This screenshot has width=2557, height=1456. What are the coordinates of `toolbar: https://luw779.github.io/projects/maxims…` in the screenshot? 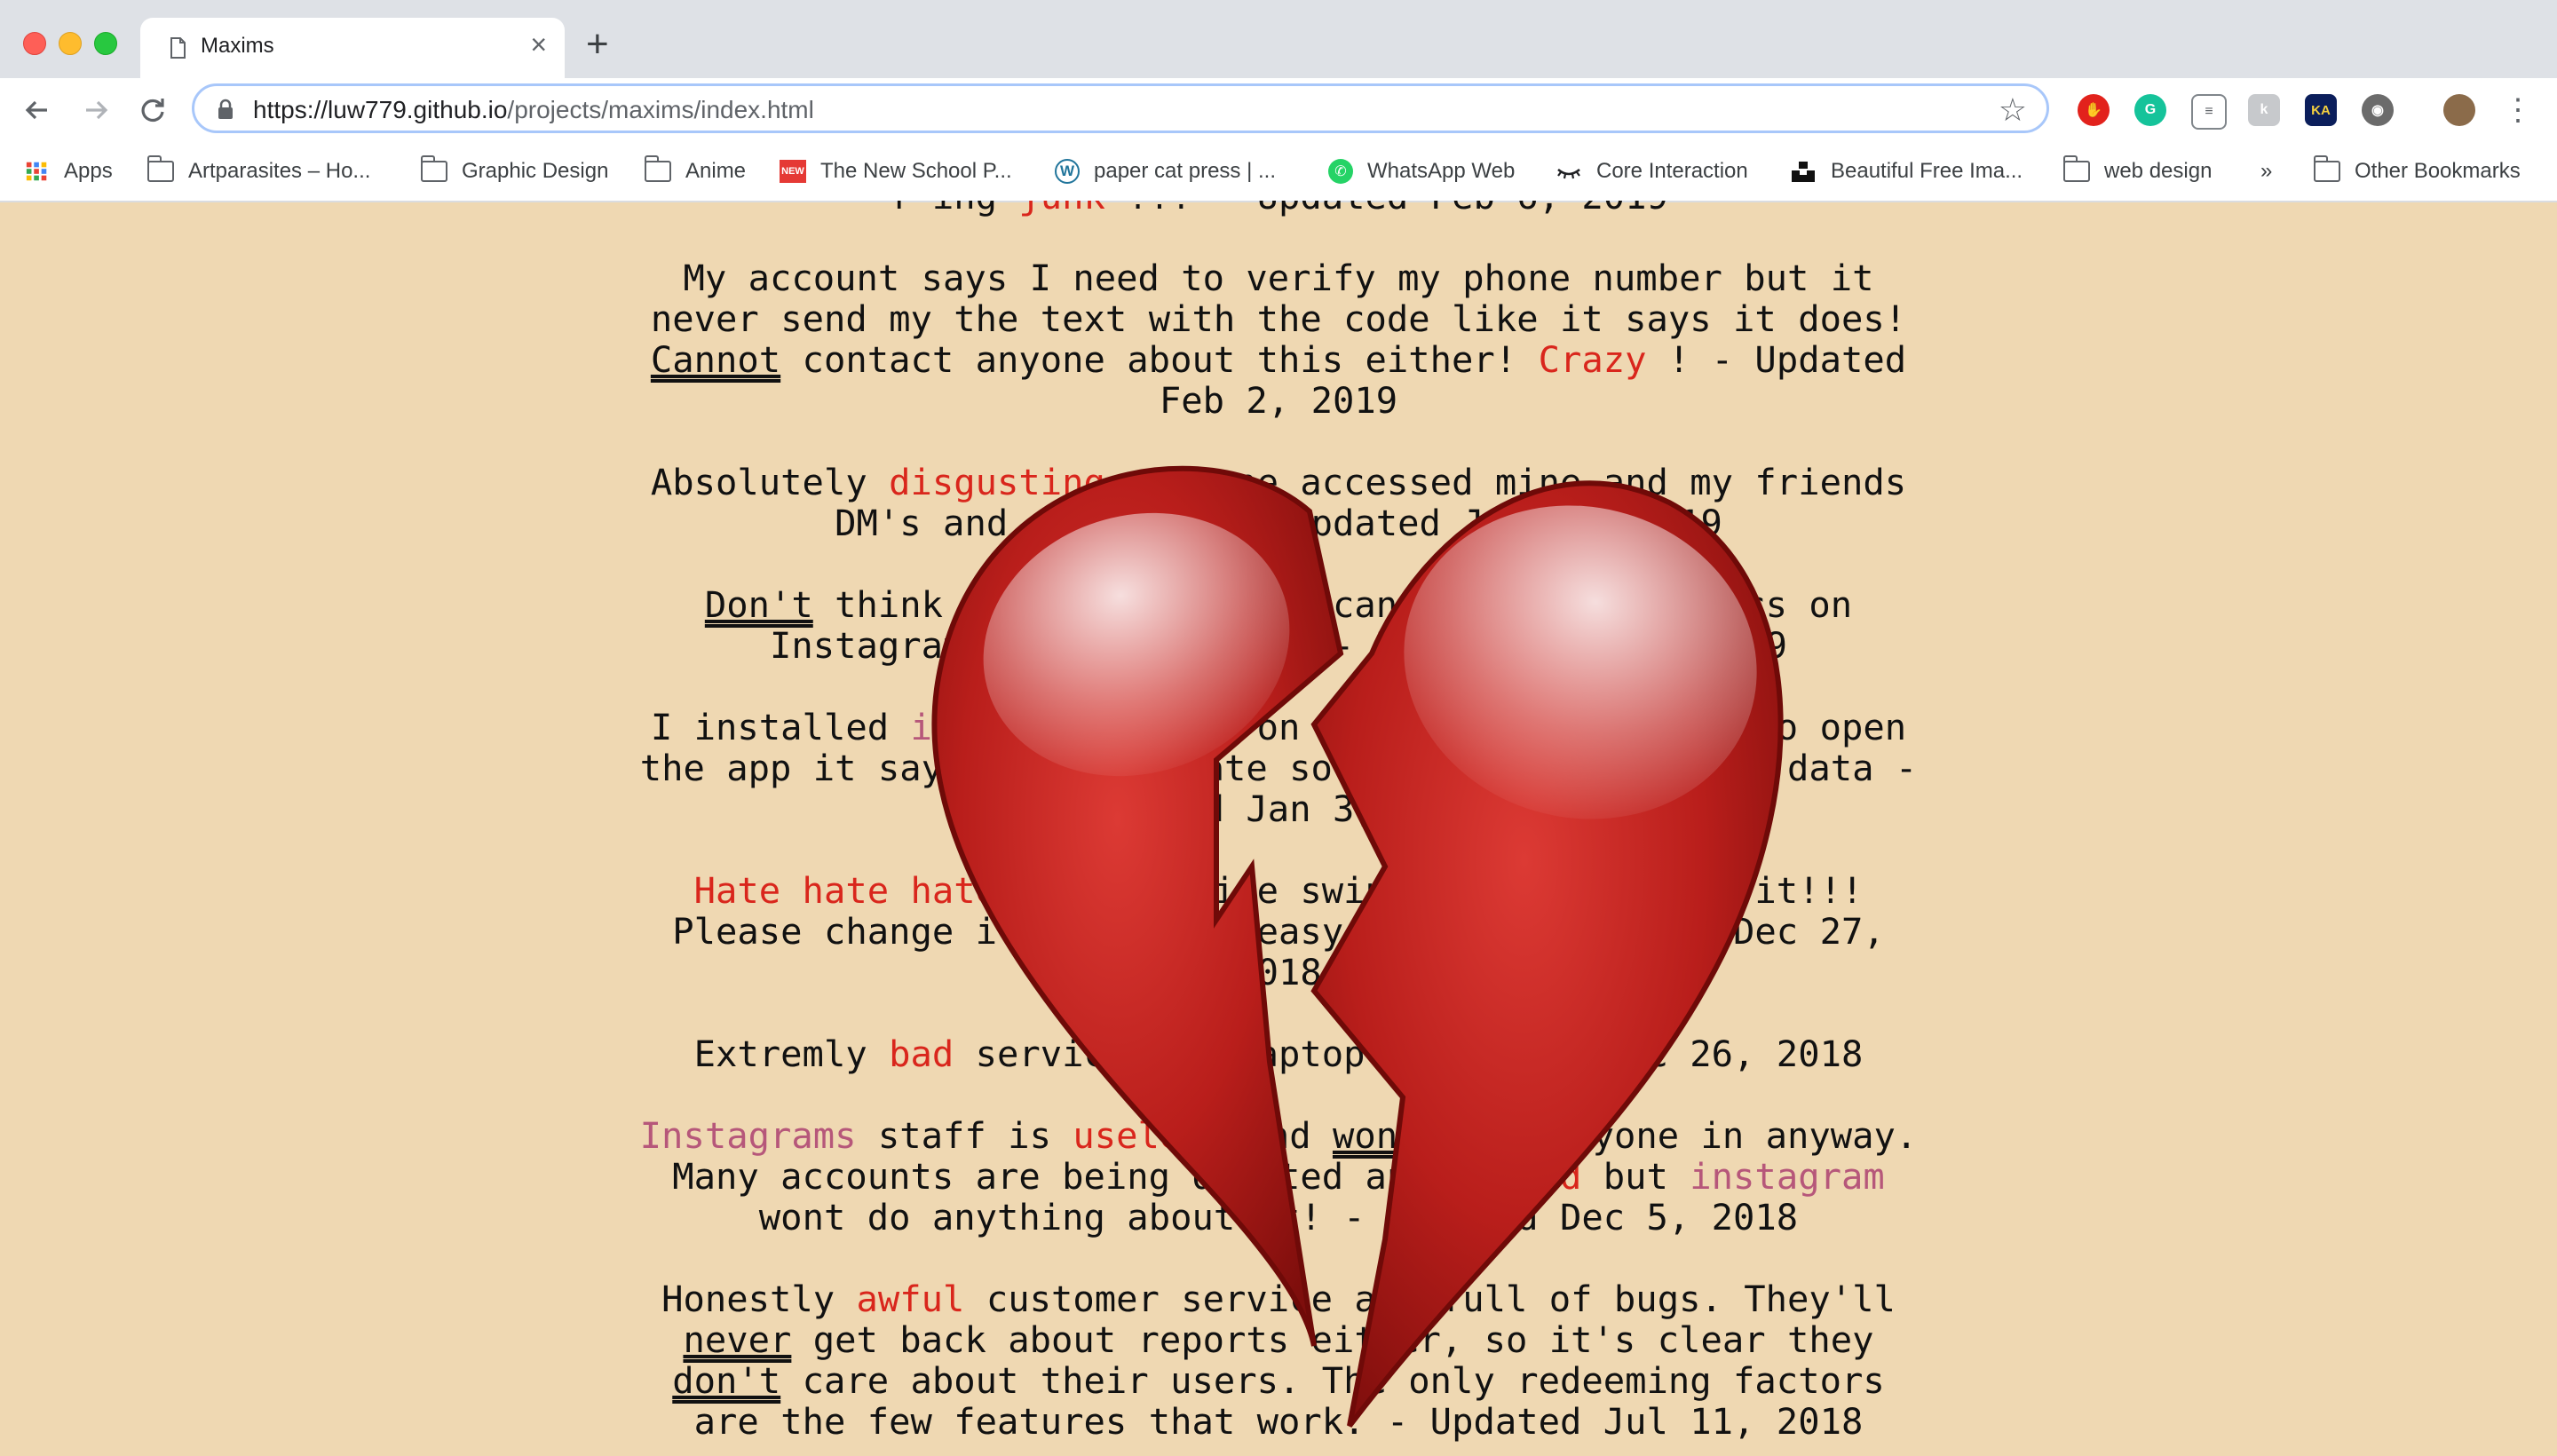 It's located at (1278, 110).